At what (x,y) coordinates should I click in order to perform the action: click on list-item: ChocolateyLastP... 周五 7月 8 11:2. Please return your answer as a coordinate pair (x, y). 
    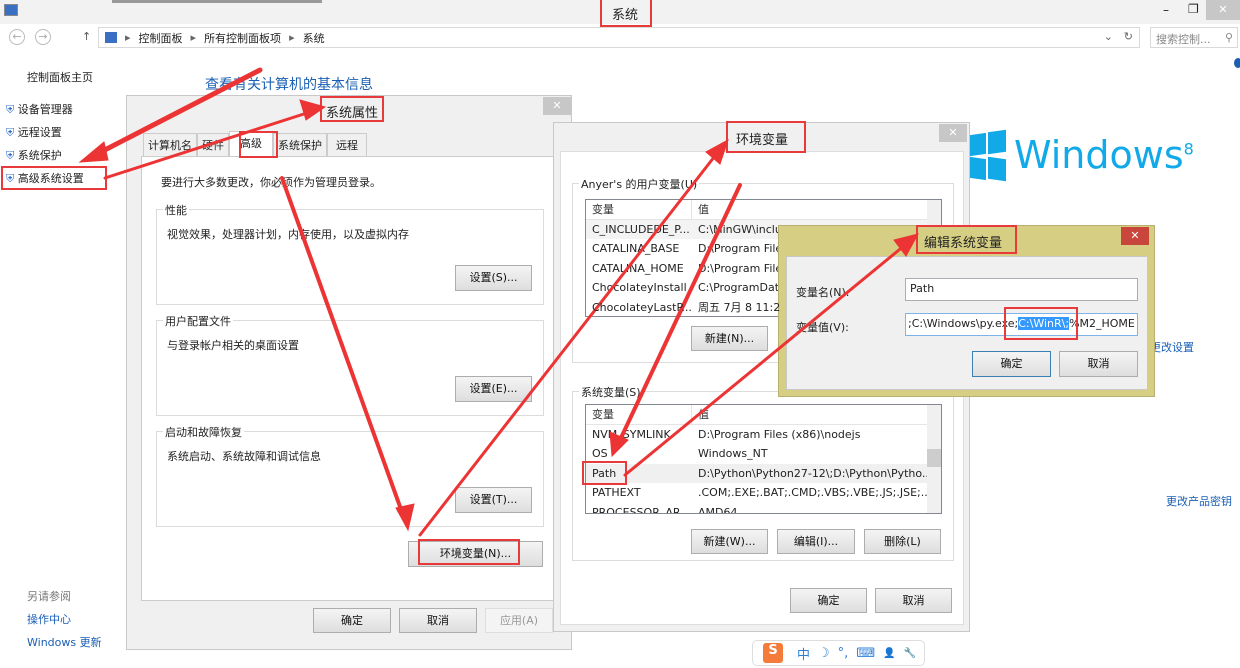
    Looking at the image, I should click on (763, 307).